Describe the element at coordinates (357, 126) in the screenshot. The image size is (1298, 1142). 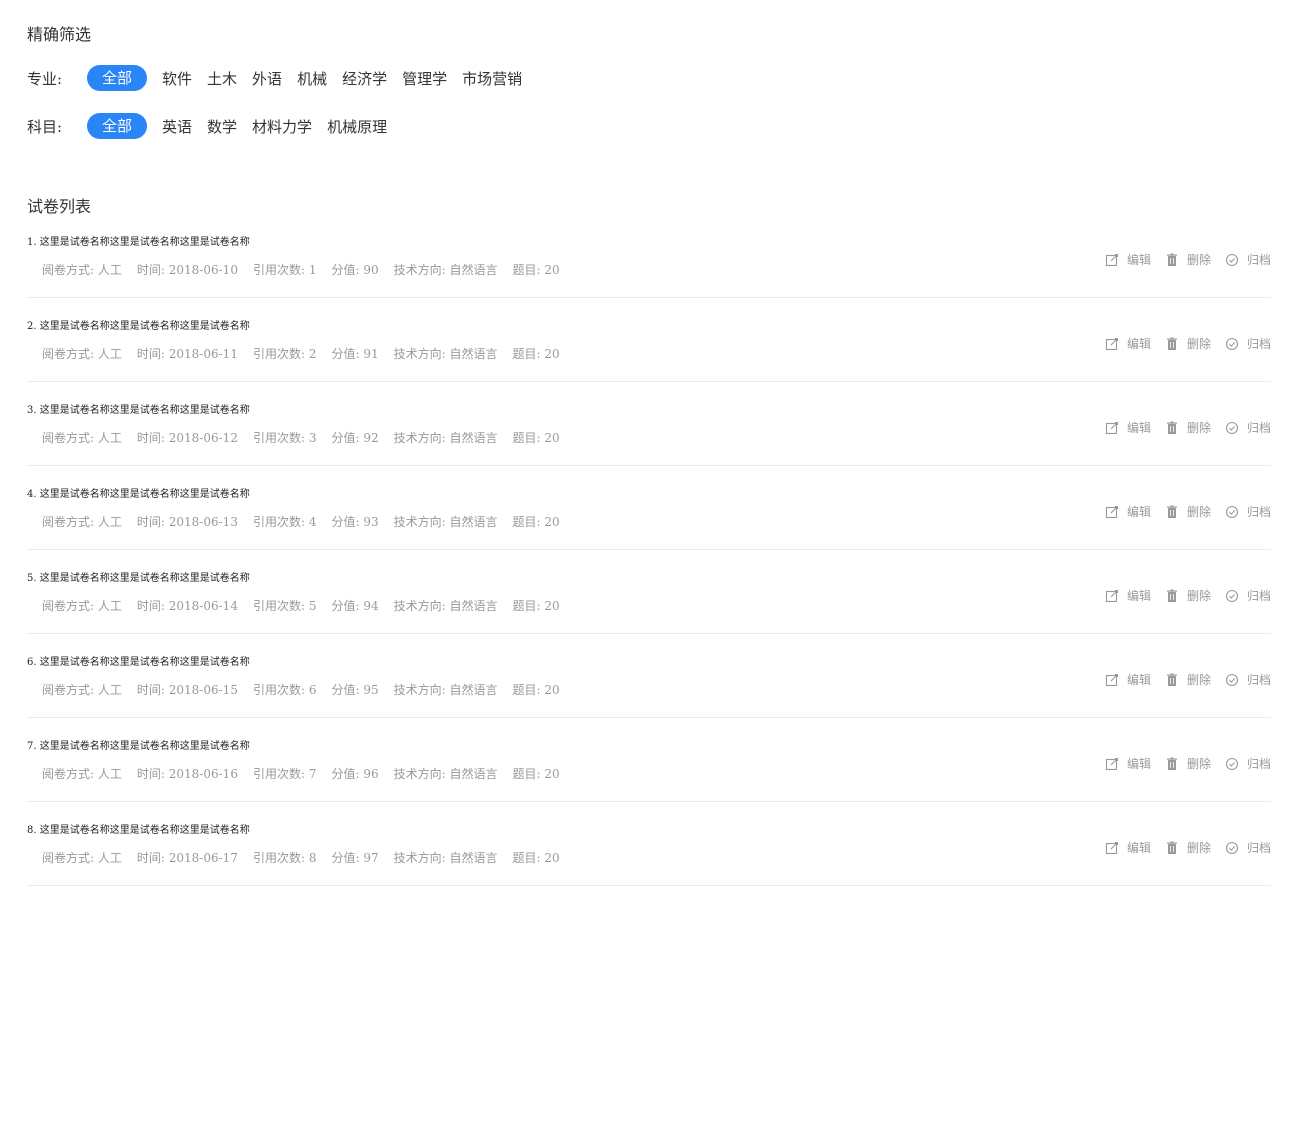
I see `subject-filter-option-4: 机械原理` at that location.